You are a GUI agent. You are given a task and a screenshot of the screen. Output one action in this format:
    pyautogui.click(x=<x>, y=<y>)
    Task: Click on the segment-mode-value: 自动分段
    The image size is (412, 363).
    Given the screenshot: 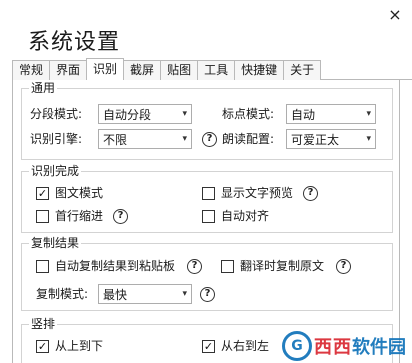 What is the action you would take?
    pyautogui.click(x=127, y=114)
    